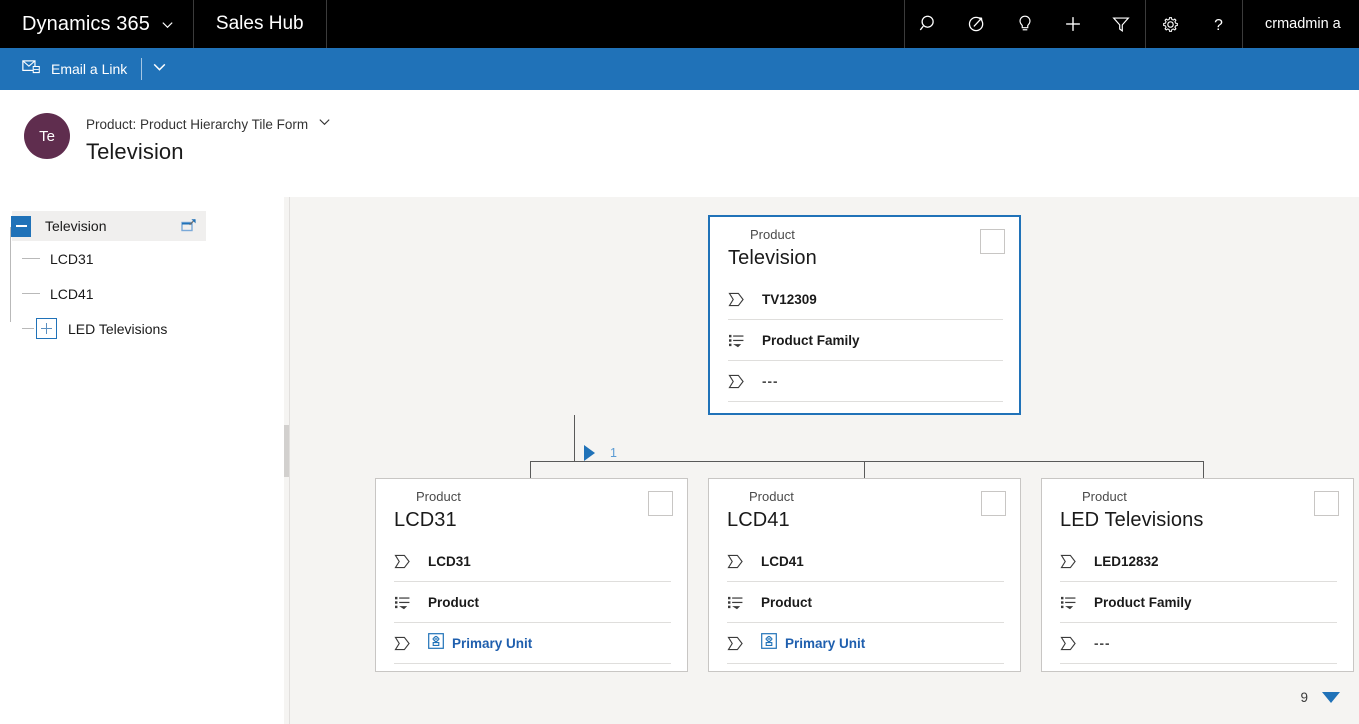 Image resolution: width=1359 pixels, height=724 pixels. I want to click on search-icon, so click(929, 24).